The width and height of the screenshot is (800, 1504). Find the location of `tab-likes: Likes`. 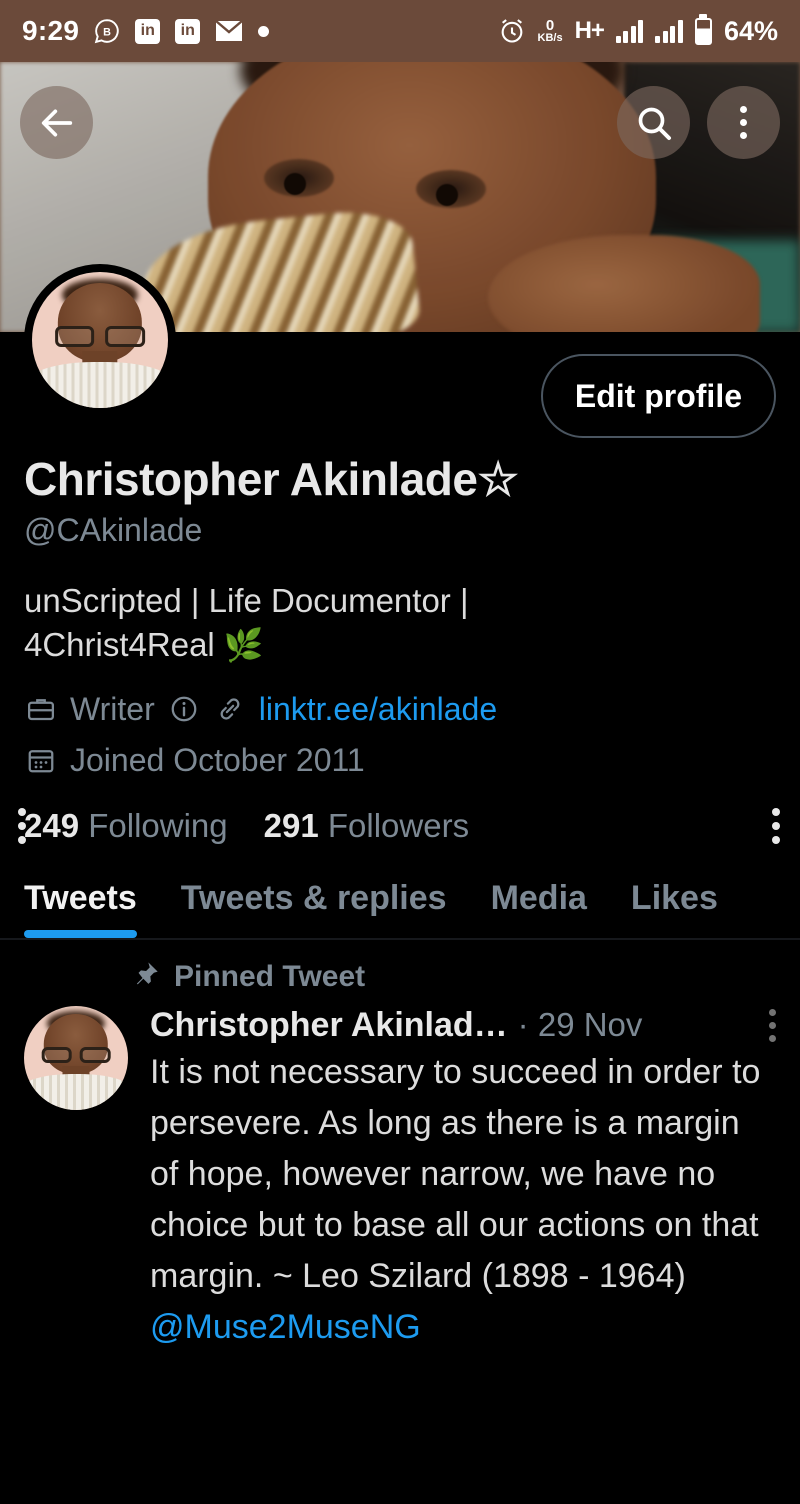

tab-likes: Likes is located at coordinates (674, 908).